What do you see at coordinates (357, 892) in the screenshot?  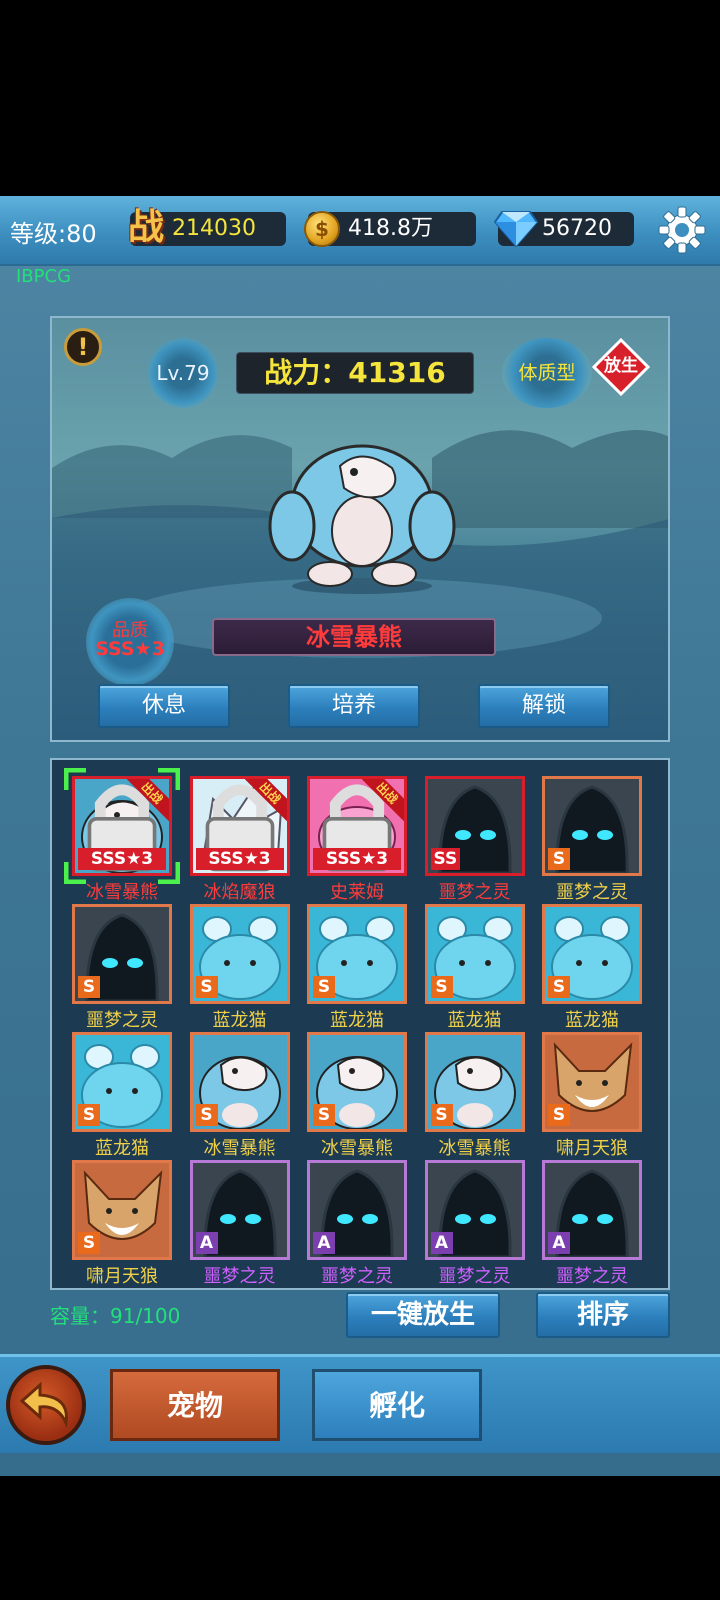 I see `pet-name: 史莱姆` at bounding box center [357, 892].